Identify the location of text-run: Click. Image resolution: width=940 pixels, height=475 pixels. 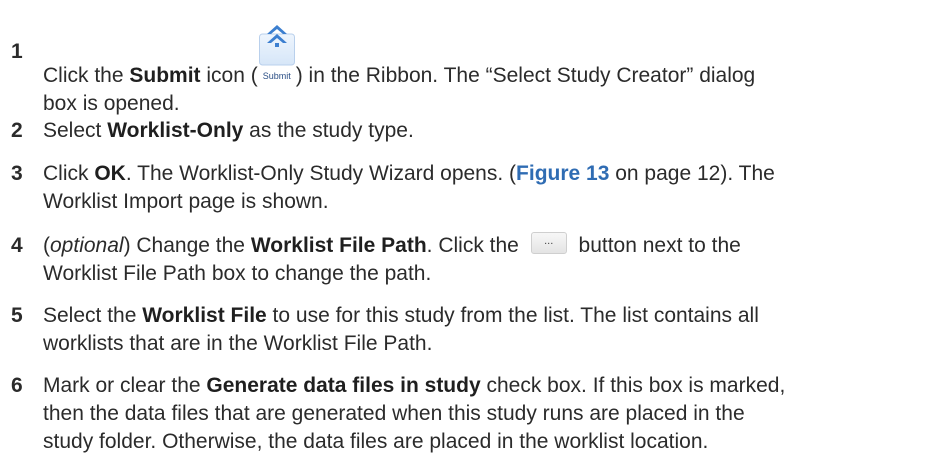
(69, 173).